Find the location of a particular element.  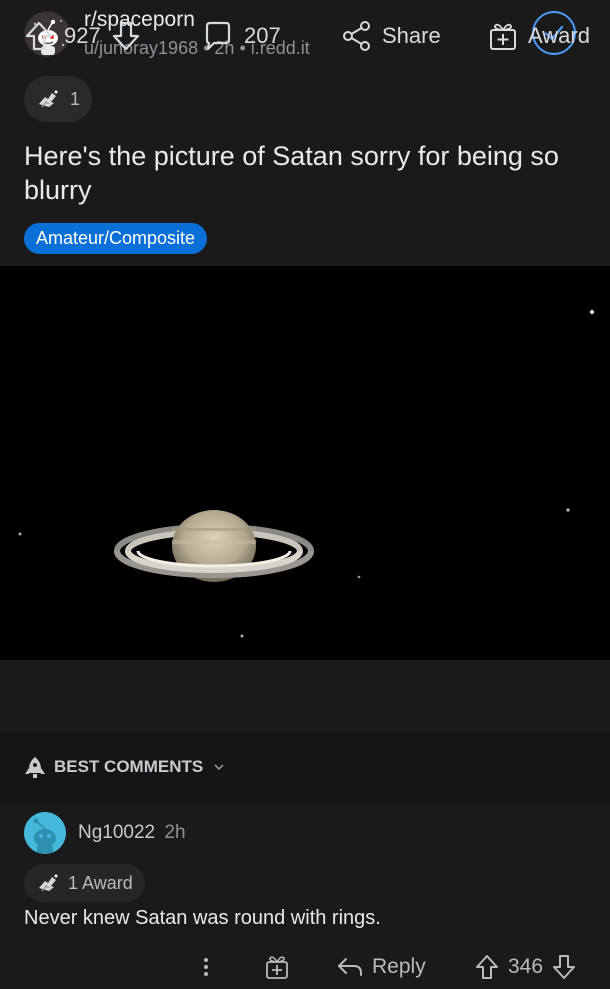

comment-sort-dropdown: BEST COMMENTS is located at coordinates (305, 767).